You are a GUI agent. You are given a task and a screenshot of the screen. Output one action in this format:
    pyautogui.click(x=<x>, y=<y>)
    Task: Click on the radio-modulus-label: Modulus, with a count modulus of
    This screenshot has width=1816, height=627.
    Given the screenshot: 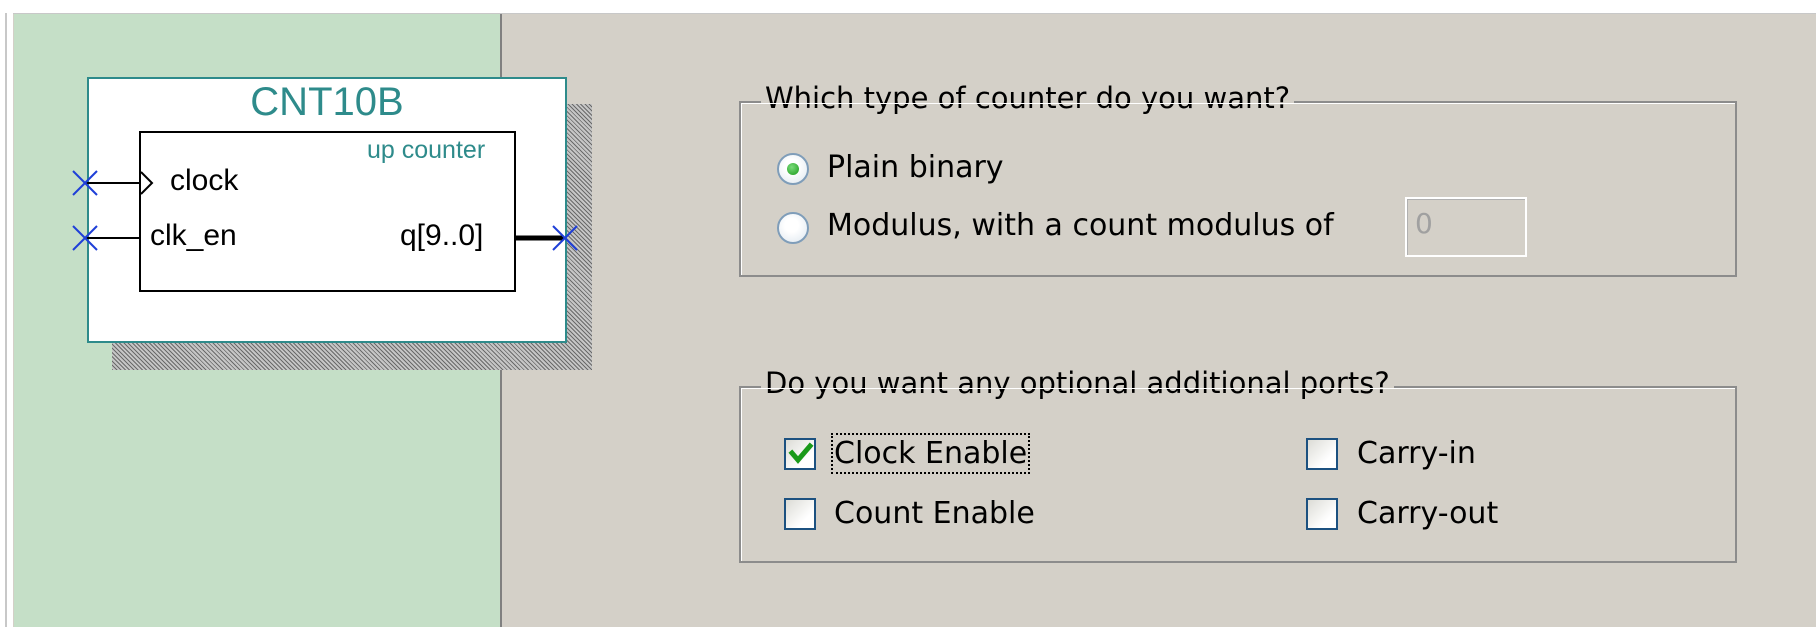 What is the action you would take?
    pyautogui.click(x=1080, y=225)
    